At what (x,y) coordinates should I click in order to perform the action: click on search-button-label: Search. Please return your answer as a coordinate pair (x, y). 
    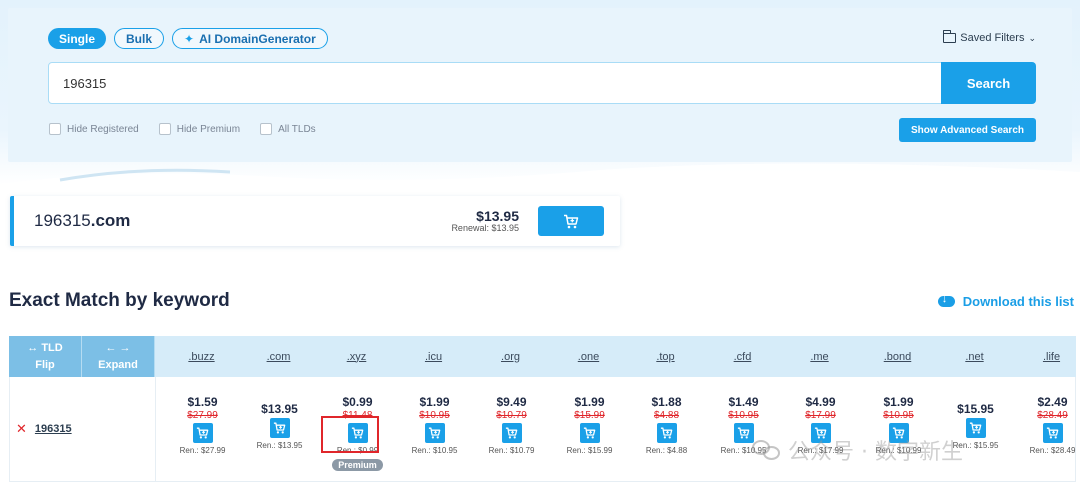
    Looking at the image, I should click on (988, 83).